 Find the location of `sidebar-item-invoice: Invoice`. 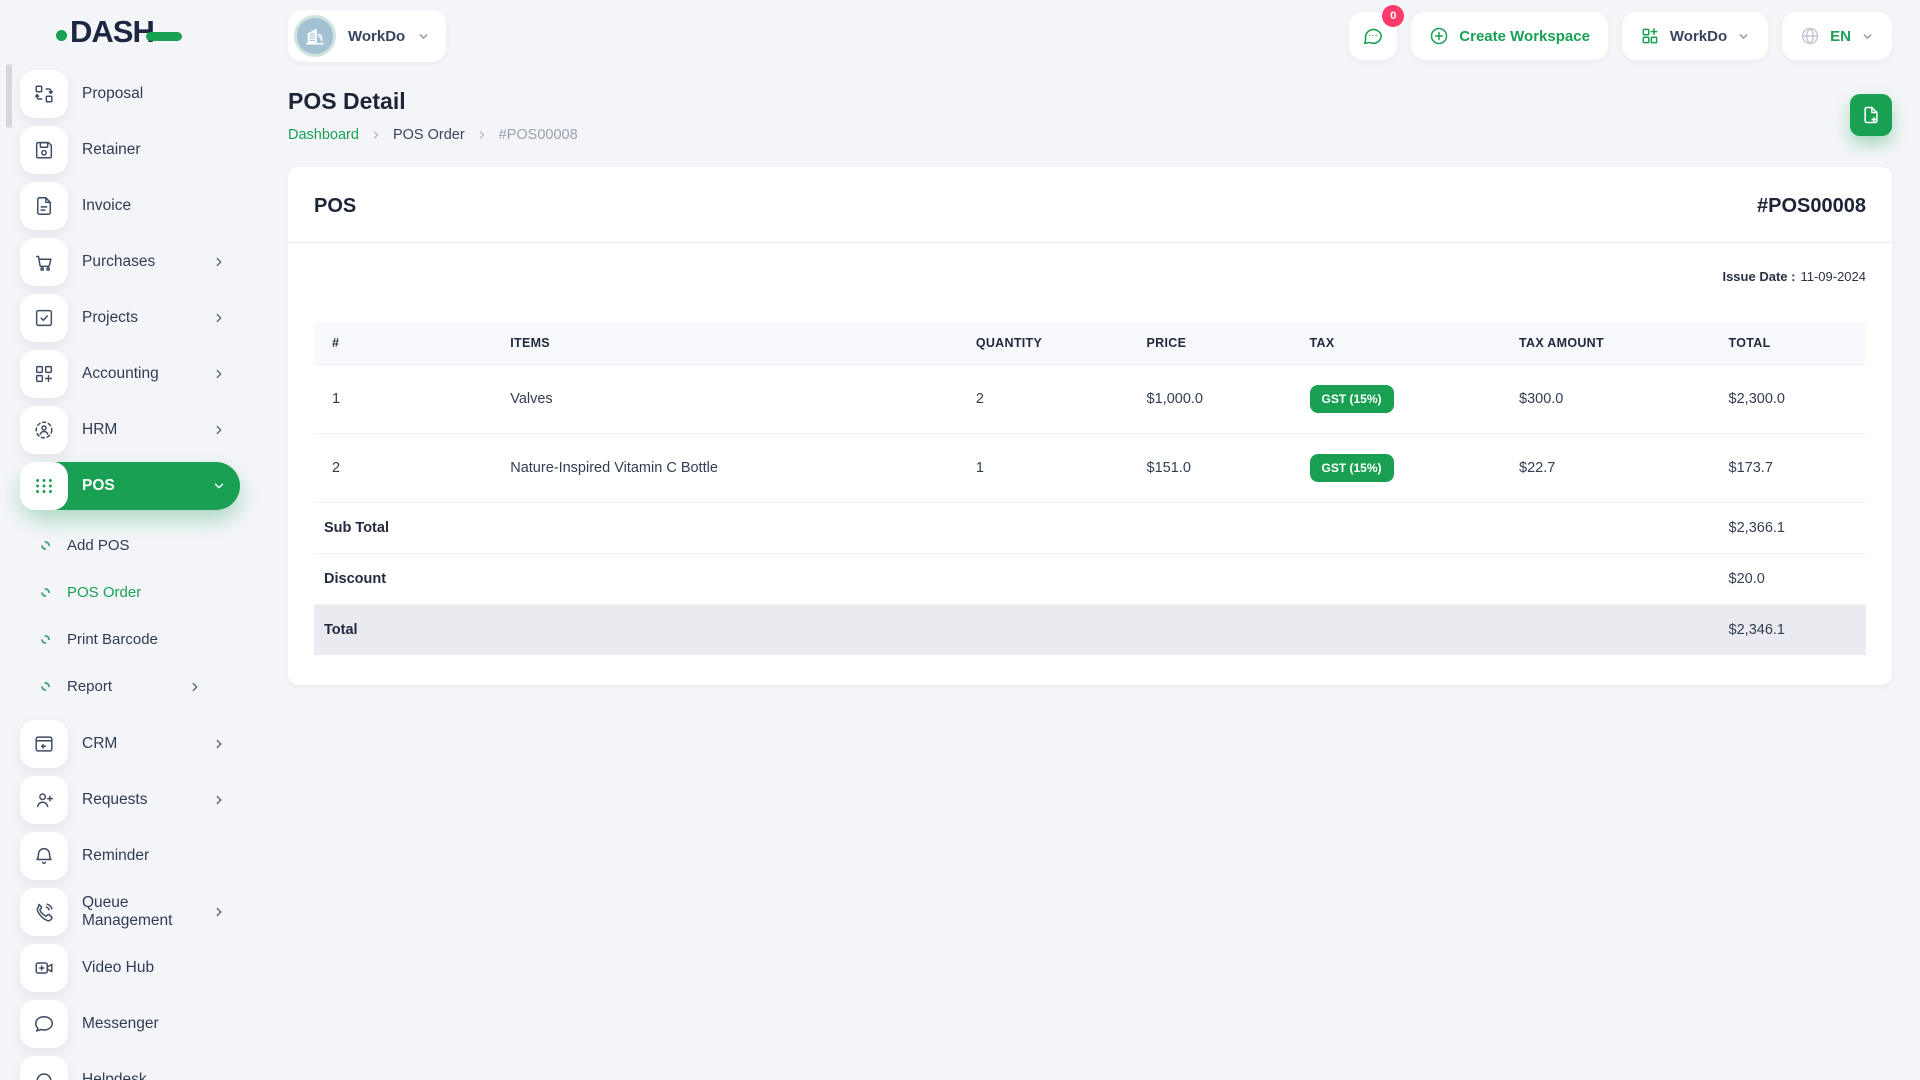

sidebar-item-invoice: Invoice is located at coordinates (130, 206).